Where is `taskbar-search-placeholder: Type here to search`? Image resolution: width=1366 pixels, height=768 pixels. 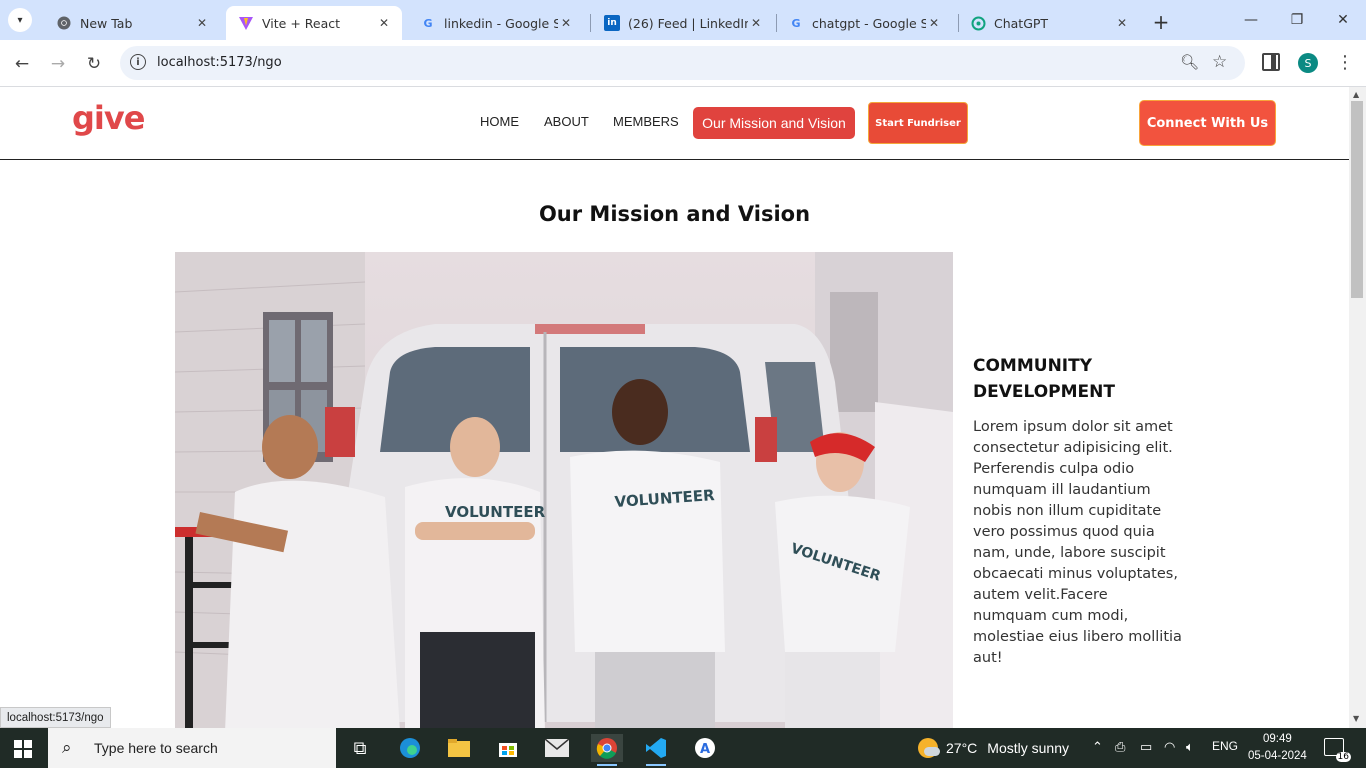 taskbar-search-placeholder: Type here to search is located at coordinates (156, 748).